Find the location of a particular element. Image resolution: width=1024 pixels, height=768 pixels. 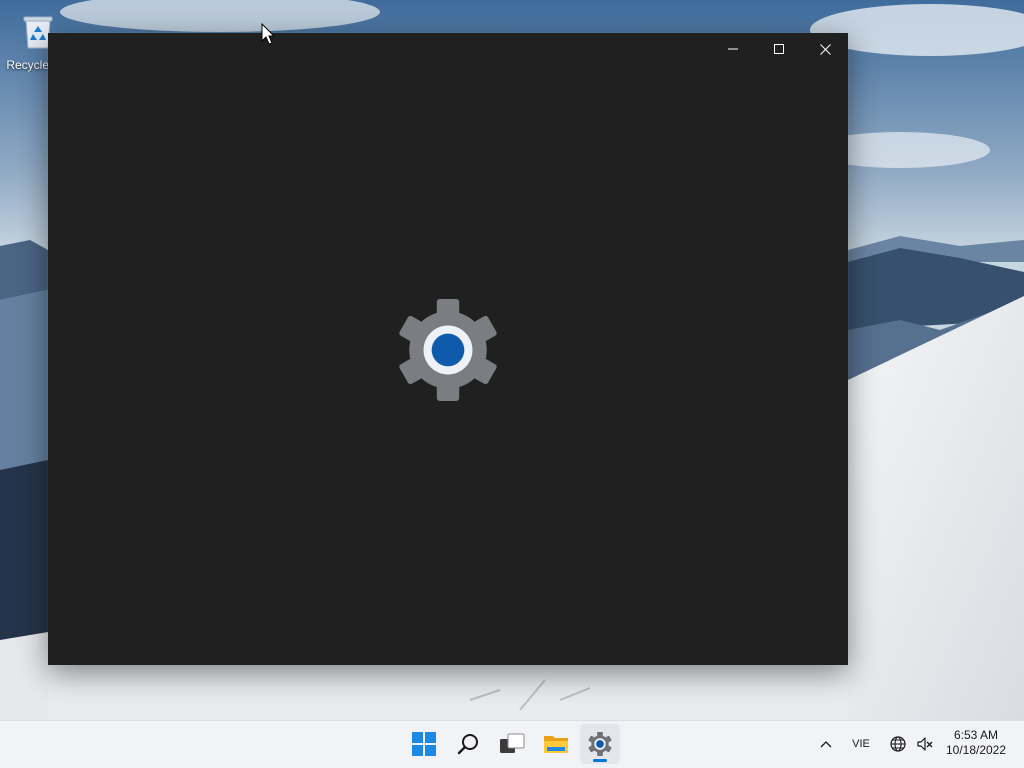

maximize-icon is located at coordinates (779, 49).